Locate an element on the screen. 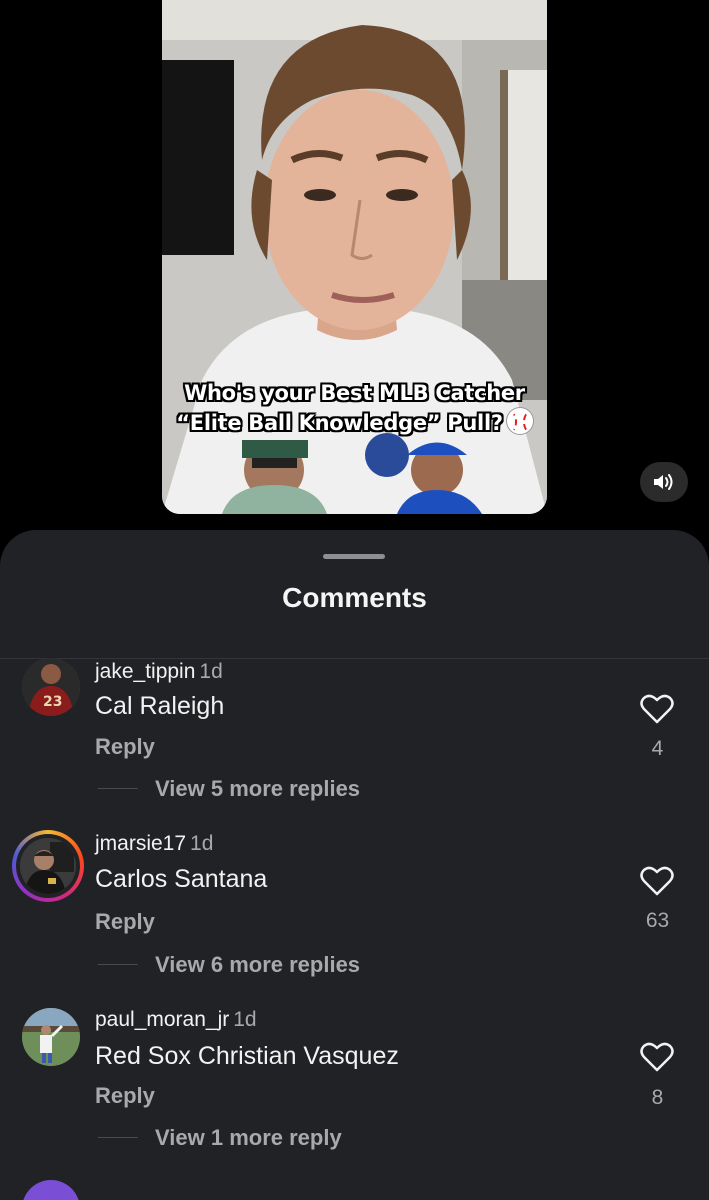 The height and width of the screenshot is (1200, 709). avatar-story-ring is located at coordinates (48, 866).